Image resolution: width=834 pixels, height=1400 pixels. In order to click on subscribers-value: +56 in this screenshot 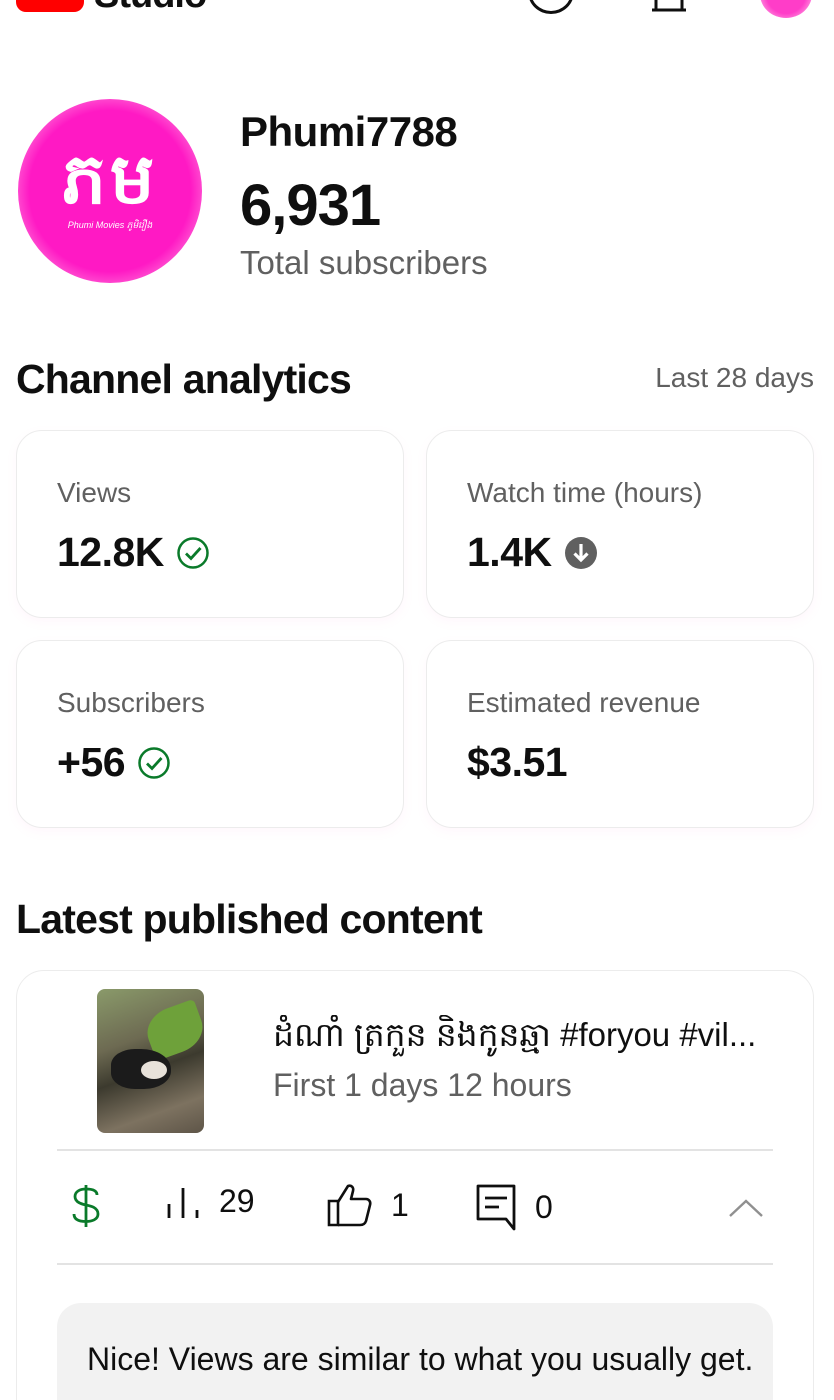, I will do `click(91, 762)`.